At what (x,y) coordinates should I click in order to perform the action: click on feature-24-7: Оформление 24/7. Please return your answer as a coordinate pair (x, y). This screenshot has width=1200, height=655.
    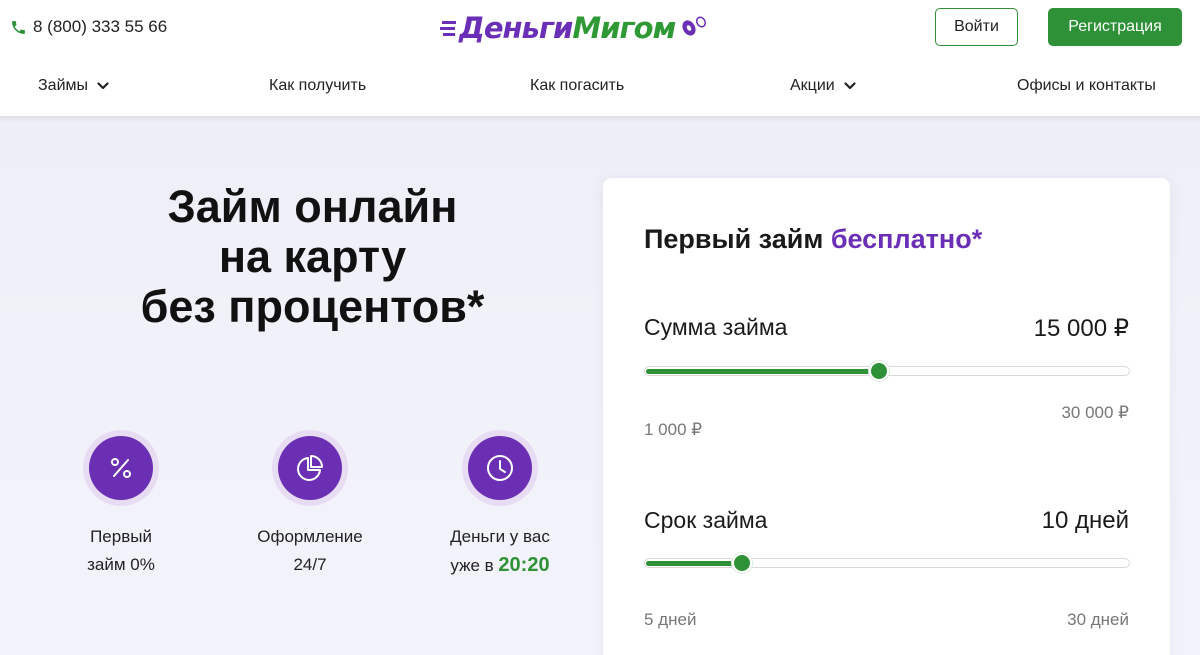
    Looking at the image, I should click on (310, 504).